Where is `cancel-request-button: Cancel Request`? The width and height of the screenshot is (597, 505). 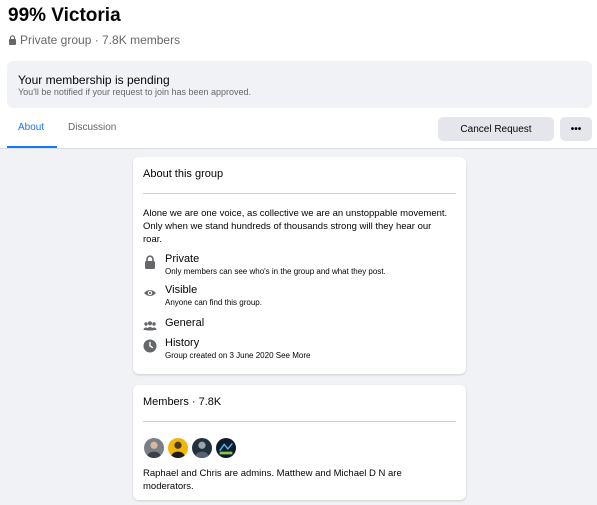
cancel-request-button: Cancel Request is located at coordinates (496, 129).